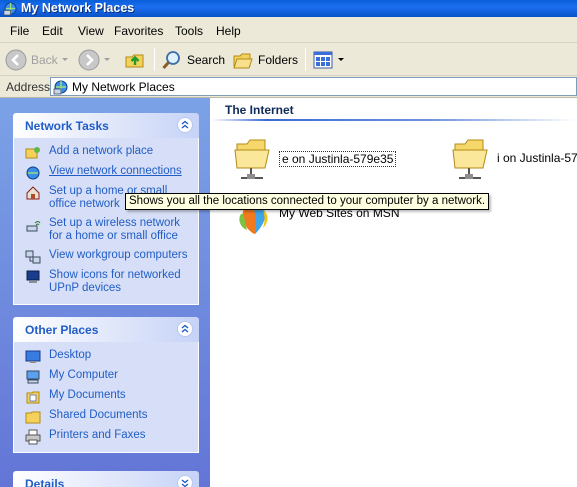  Describe the element at coordinates (288, 30) in the screenshot. I see `menu-bar: File Edit View Favorites Tools Help` at that location.